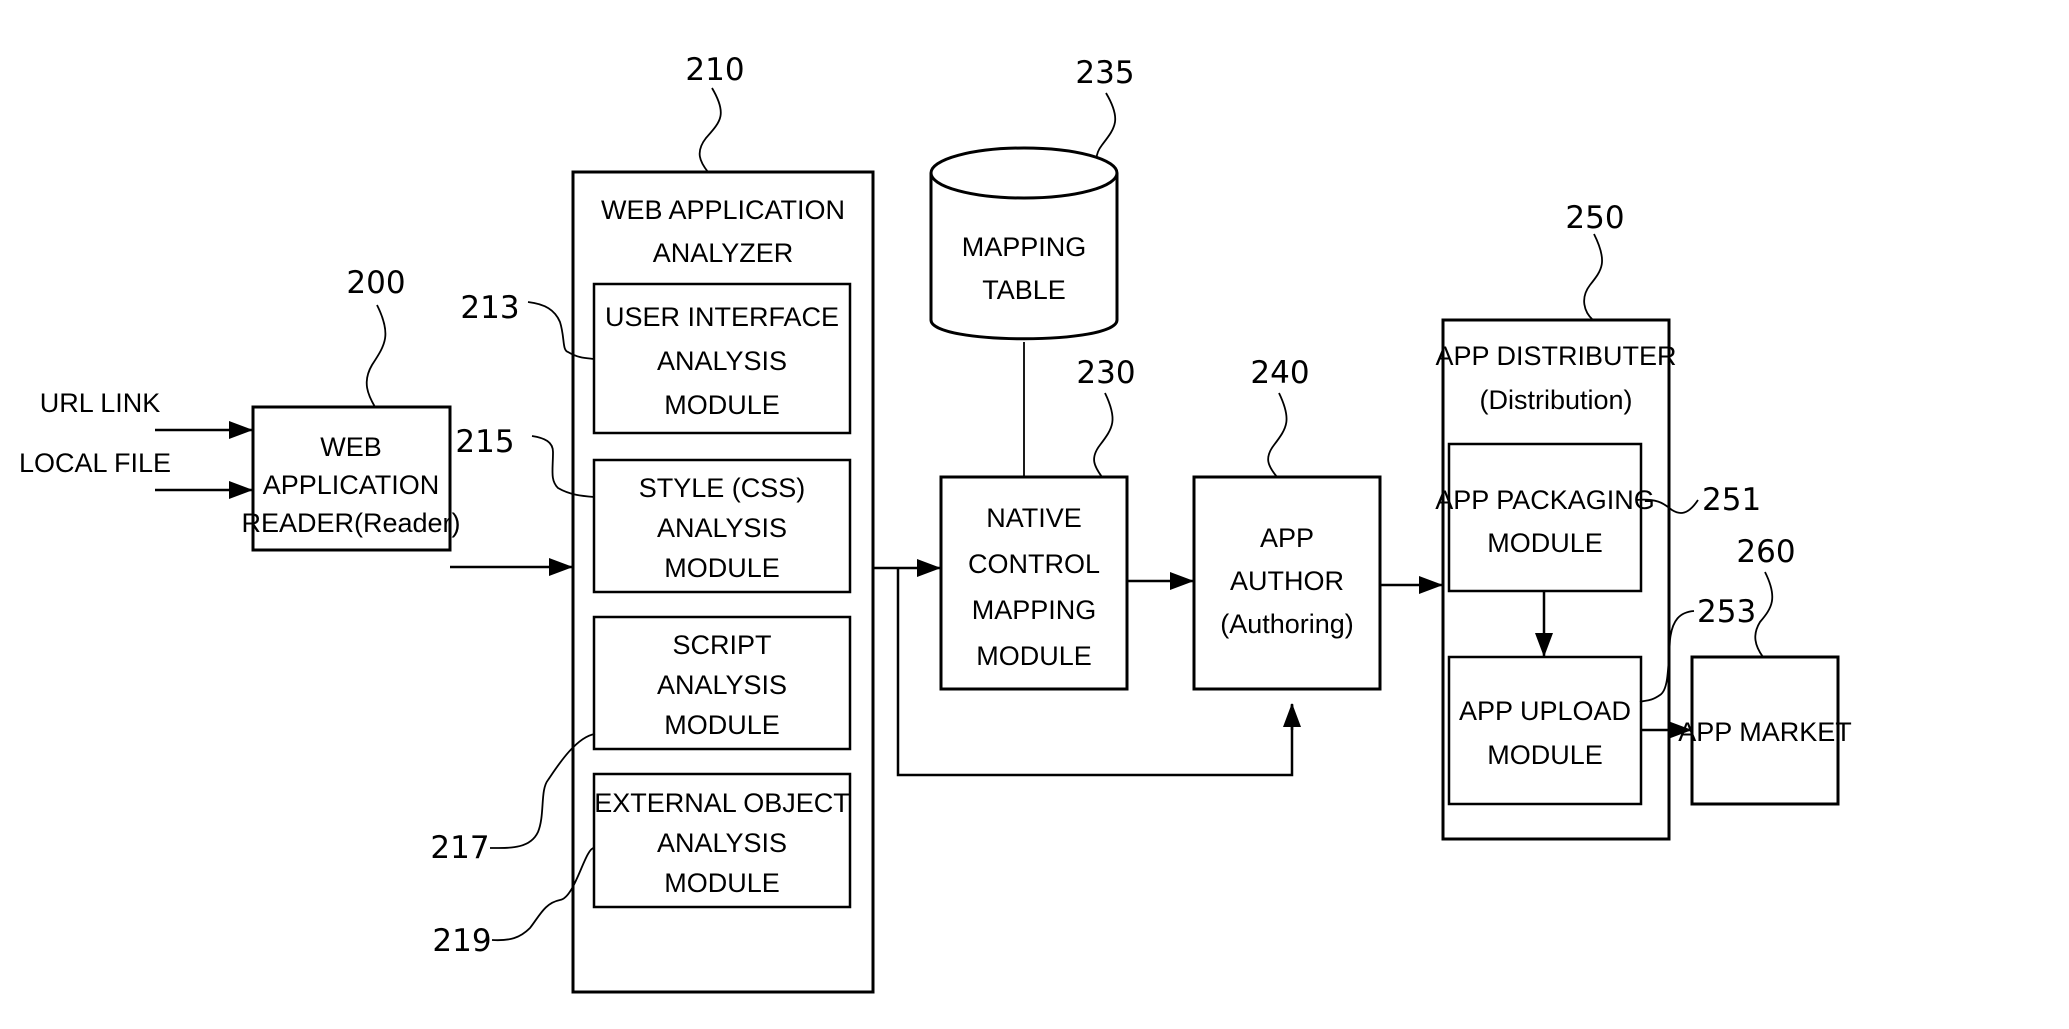  I want to click on input-url-link: URL LINK, so click(146, 413).